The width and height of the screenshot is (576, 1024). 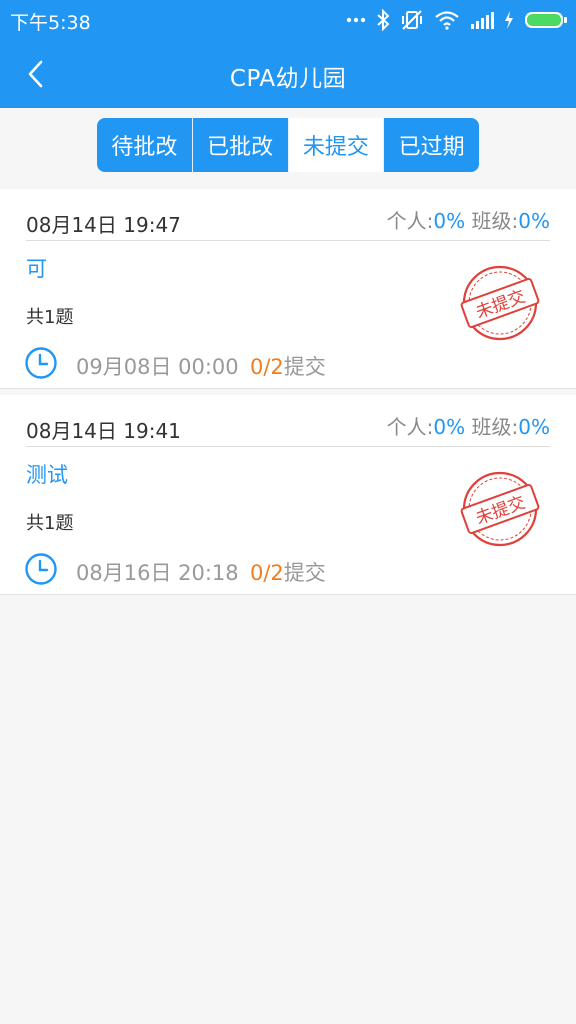 What do you see at coordinates (431, 145) in the screenshot?
I see `tab-expired: 已过期` at bounding box center [431, 145].